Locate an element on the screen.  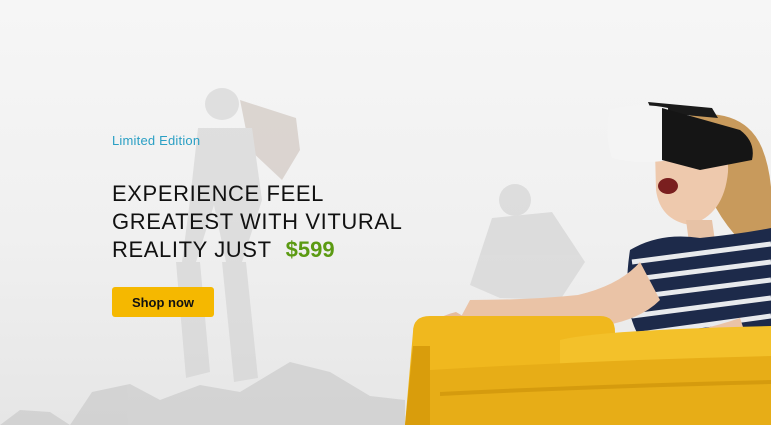
shop-now-button: Shop now is located at coordinates (163, 302).